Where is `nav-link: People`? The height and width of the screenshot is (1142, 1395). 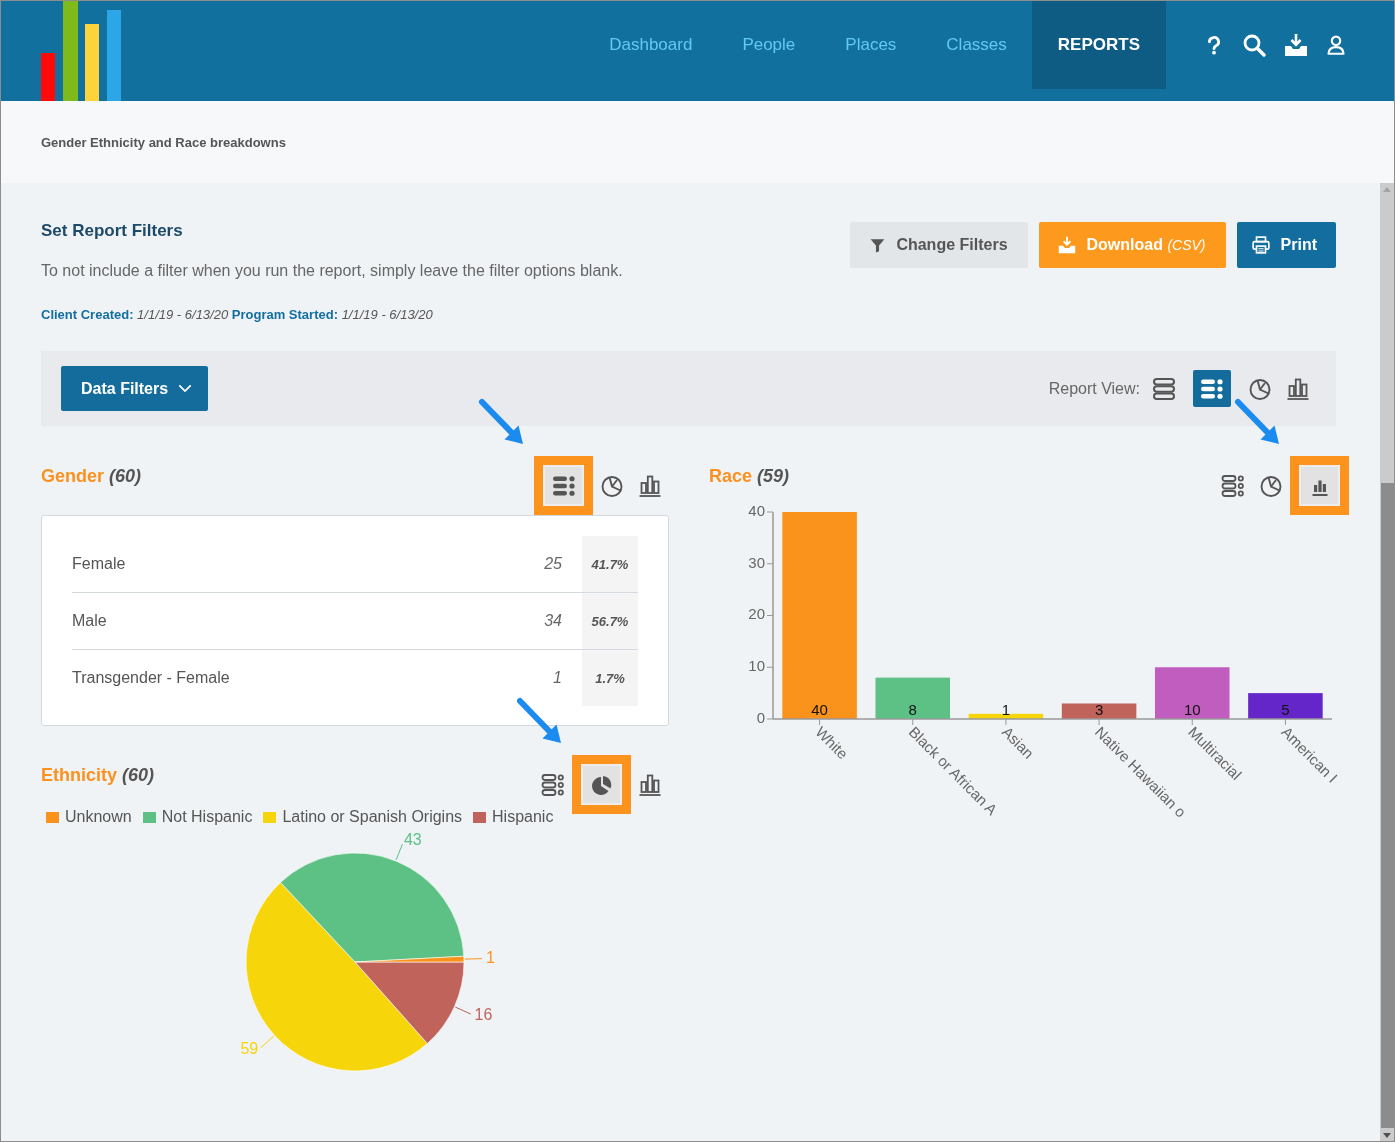
nav-link: People is located at coordinates (769, 45).